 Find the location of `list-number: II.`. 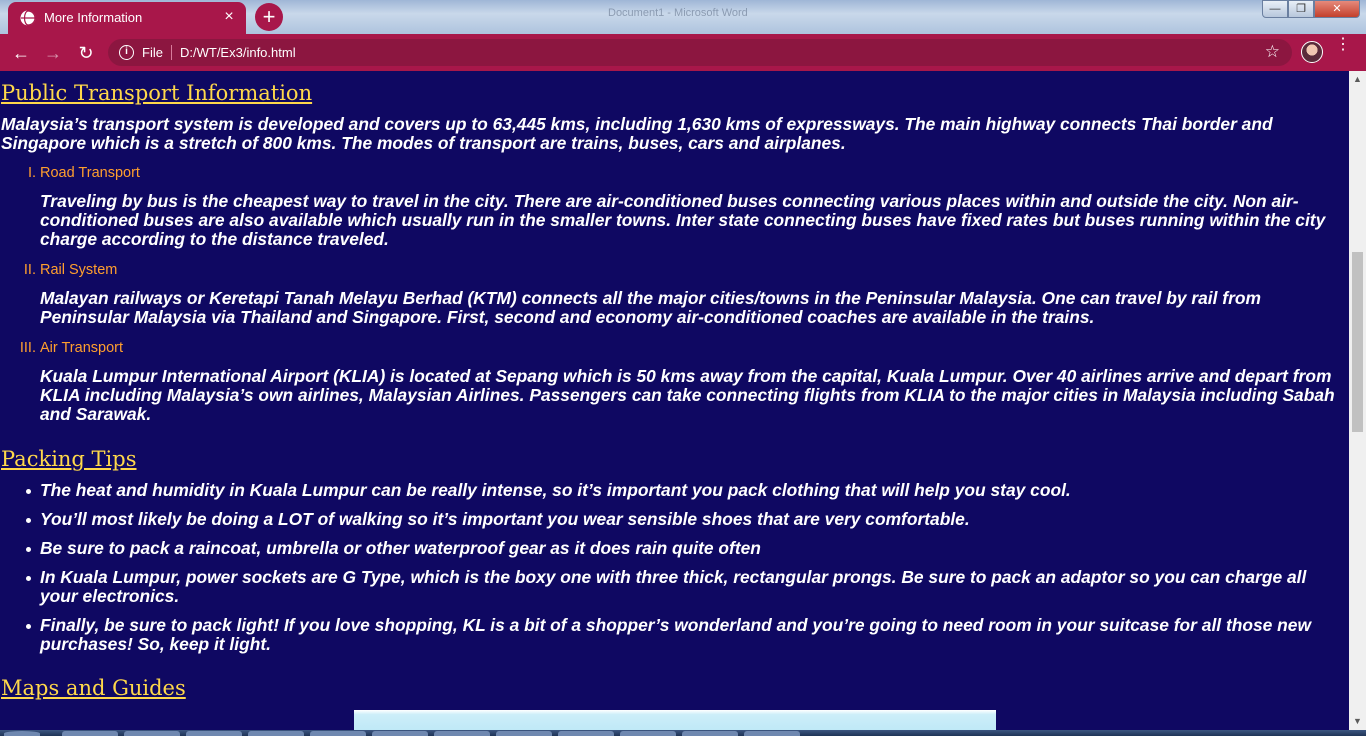

list-number: II. is located at coordinates (29, 270).